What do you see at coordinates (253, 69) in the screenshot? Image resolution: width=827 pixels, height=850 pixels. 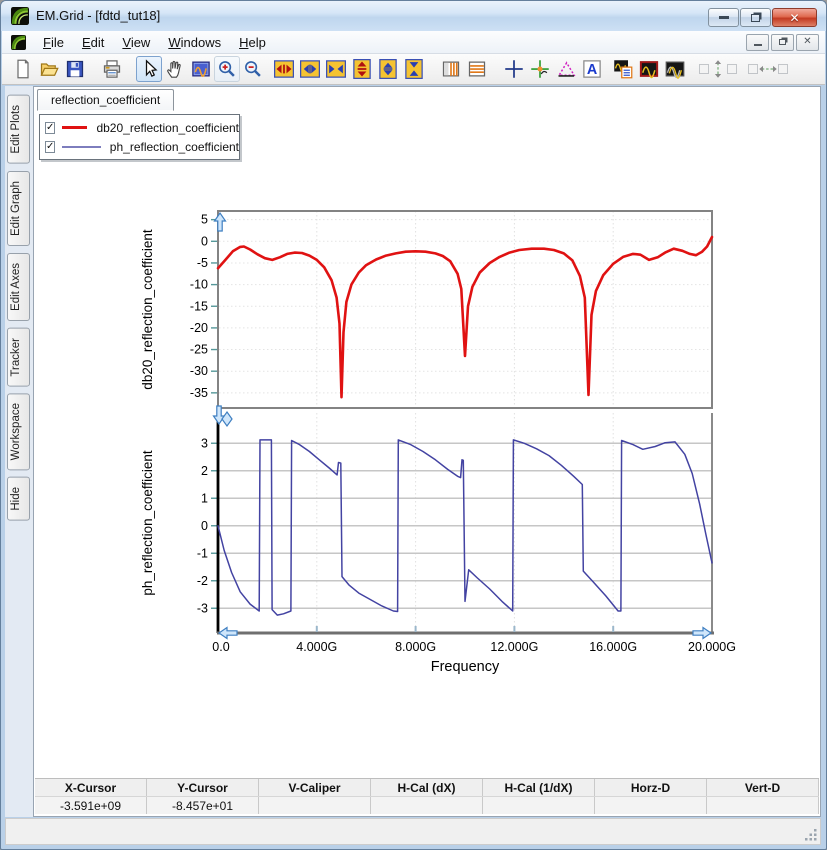 I see `zoom-out-button` at bounding box center [253, 69].